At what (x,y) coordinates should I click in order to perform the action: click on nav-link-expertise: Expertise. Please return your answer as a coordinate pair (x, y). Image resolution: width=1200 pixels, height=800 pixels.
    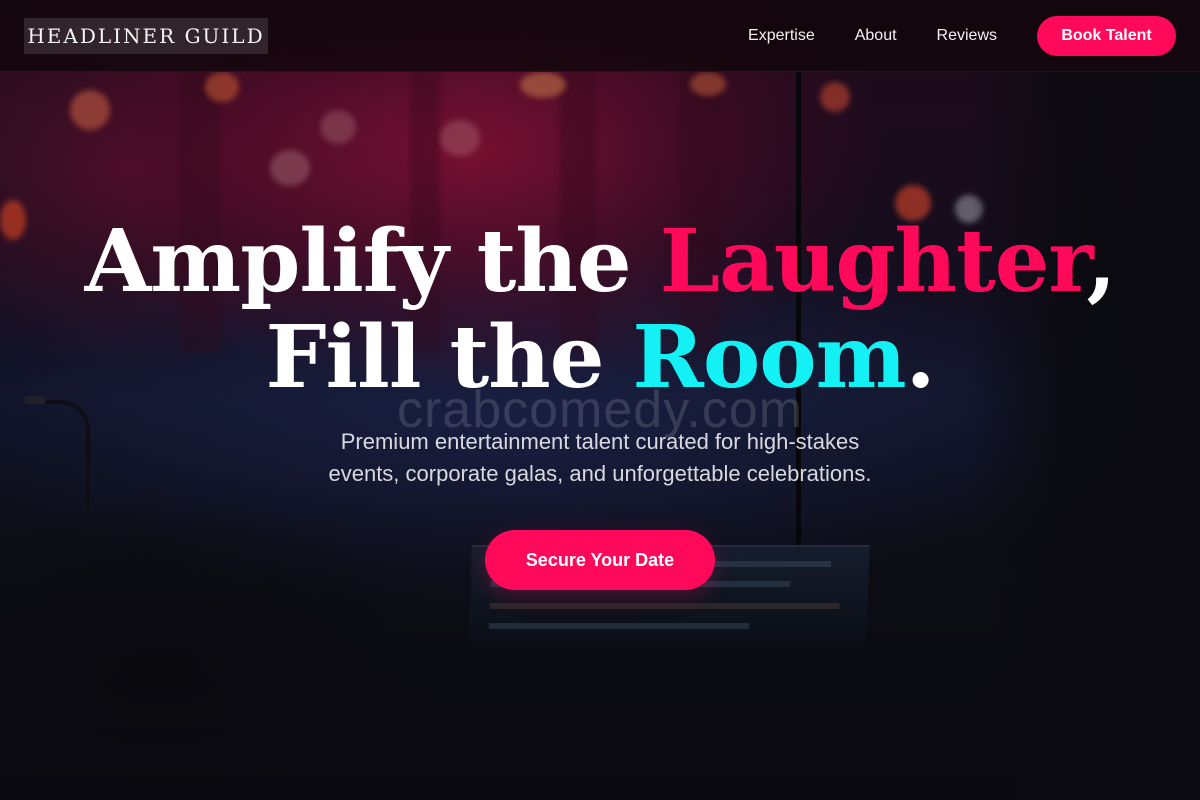
    Looking at the image, I should click on (781, 36).